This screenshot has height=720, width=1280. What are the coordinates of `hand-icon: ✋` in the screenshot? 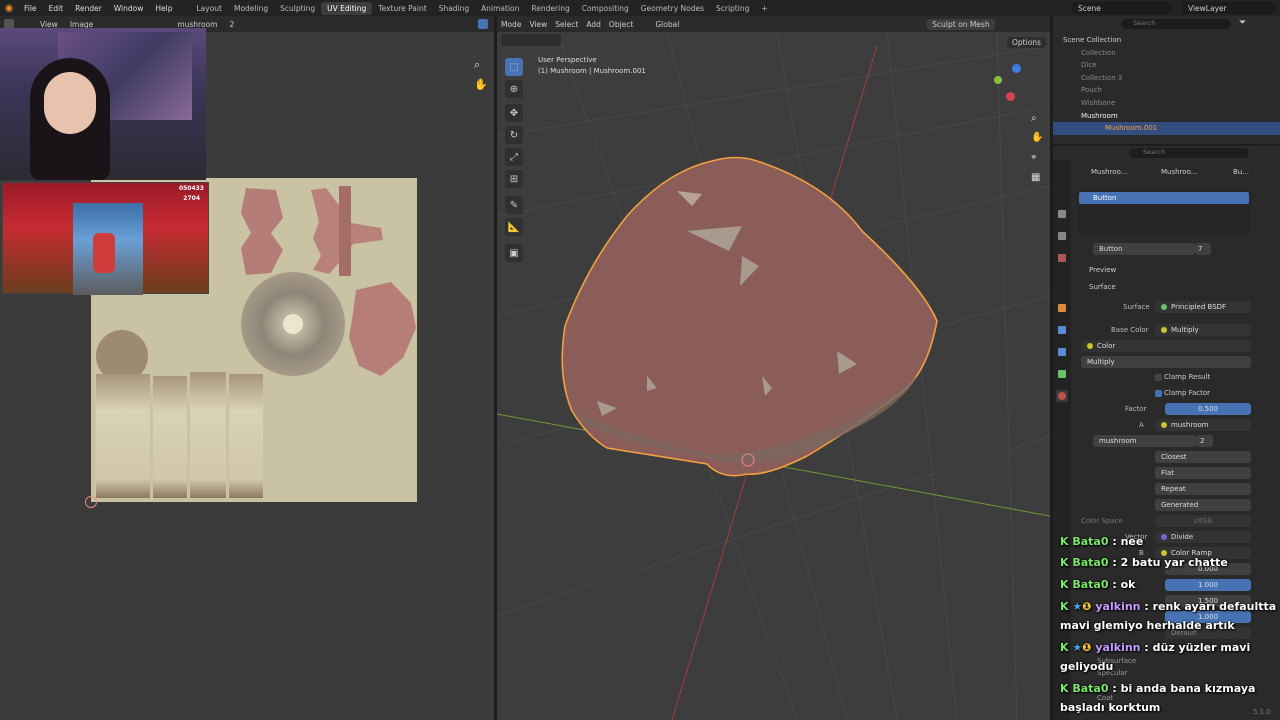 It's located at (481, 84).